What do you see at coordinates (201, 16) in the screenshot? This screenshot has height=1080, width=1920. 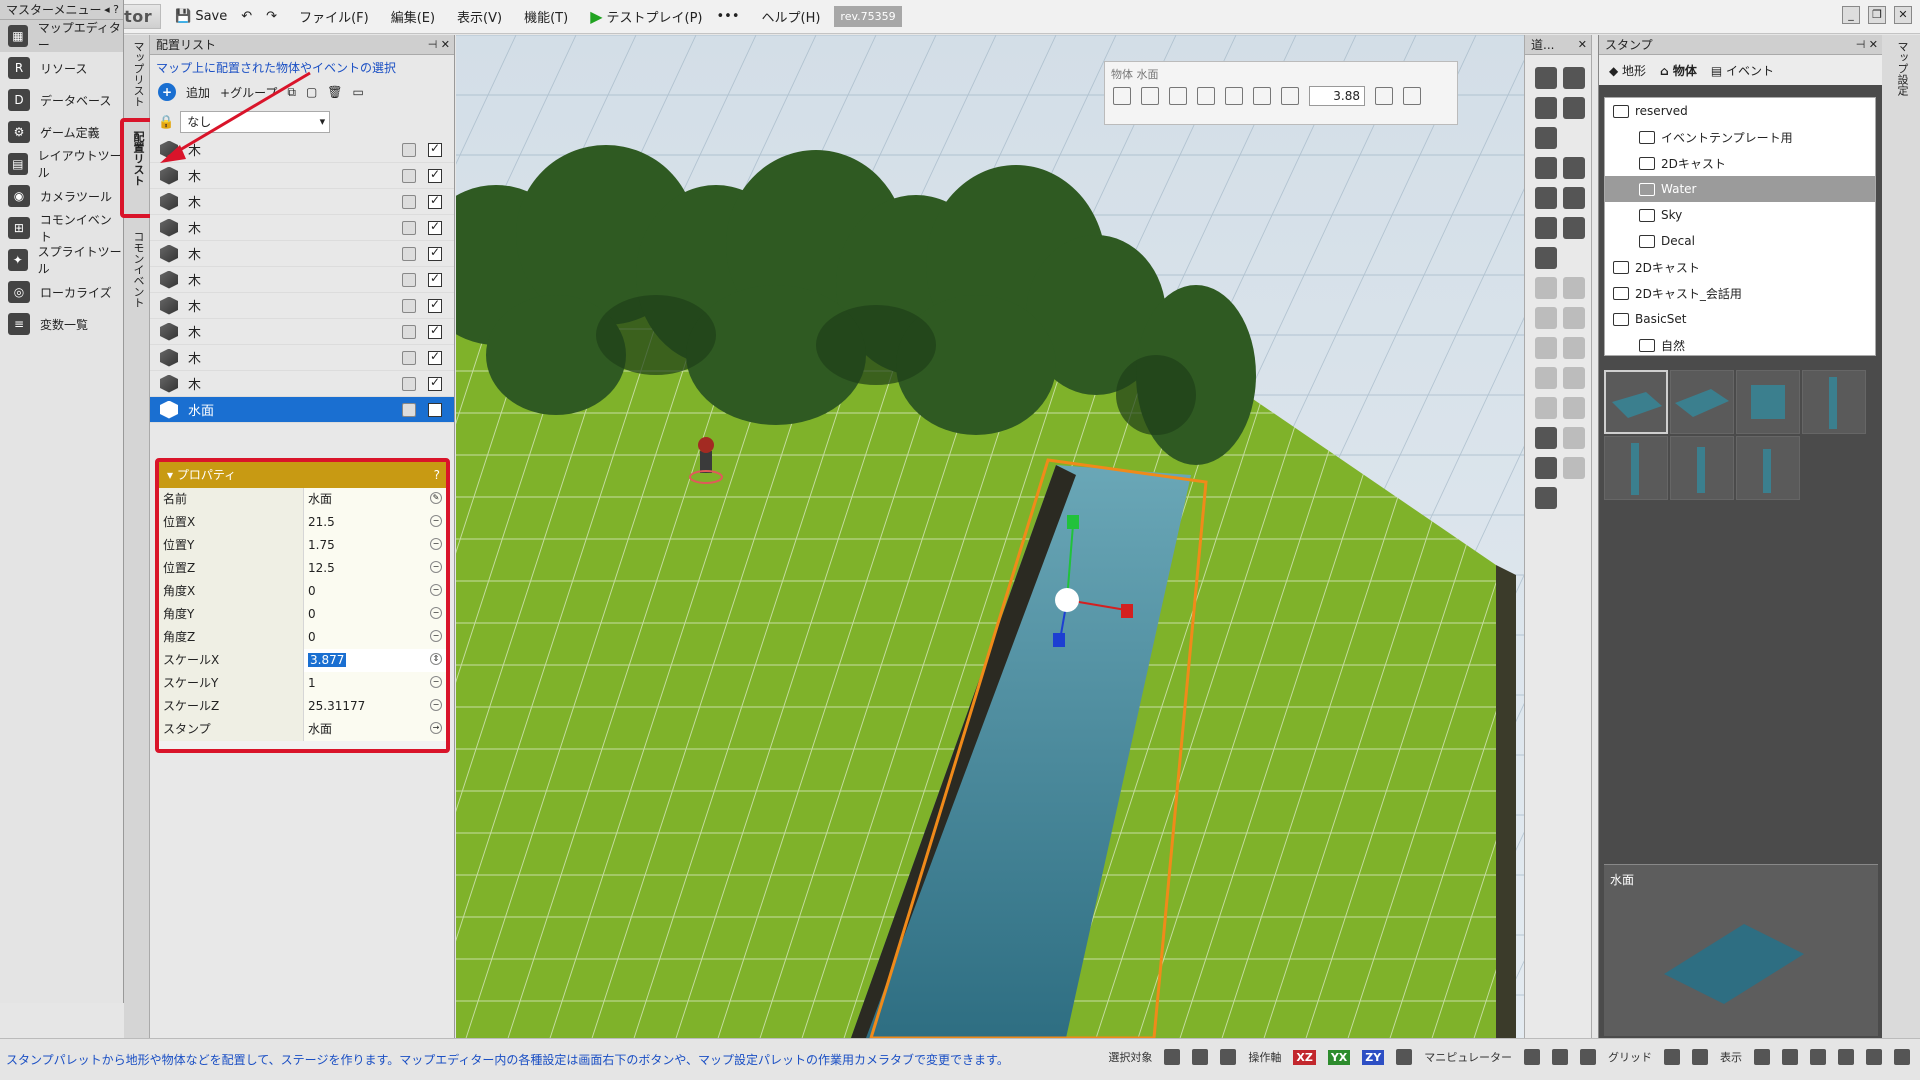 I see `save-button: 💾 Save` at bounding box center [201, 16].